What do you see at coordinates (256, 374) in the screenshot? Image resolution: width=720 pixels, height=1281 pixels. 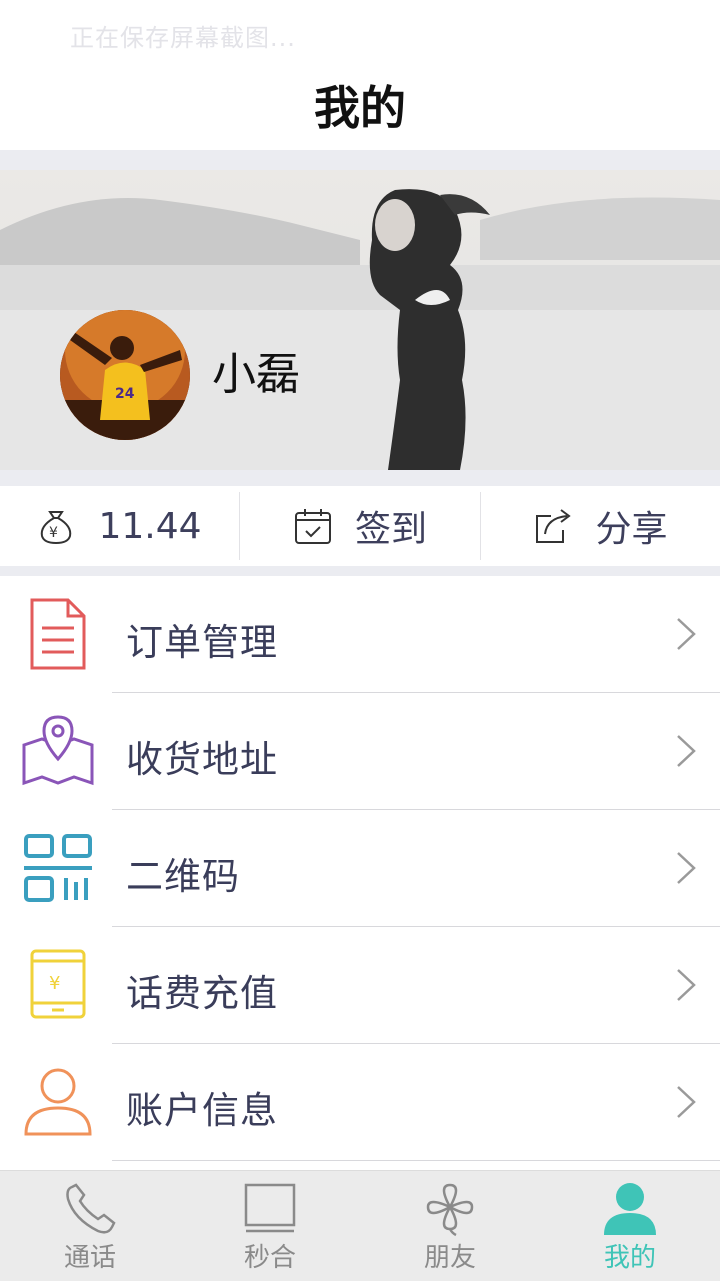 I see `user-name: 小磊` at bounding box center [256, 374].